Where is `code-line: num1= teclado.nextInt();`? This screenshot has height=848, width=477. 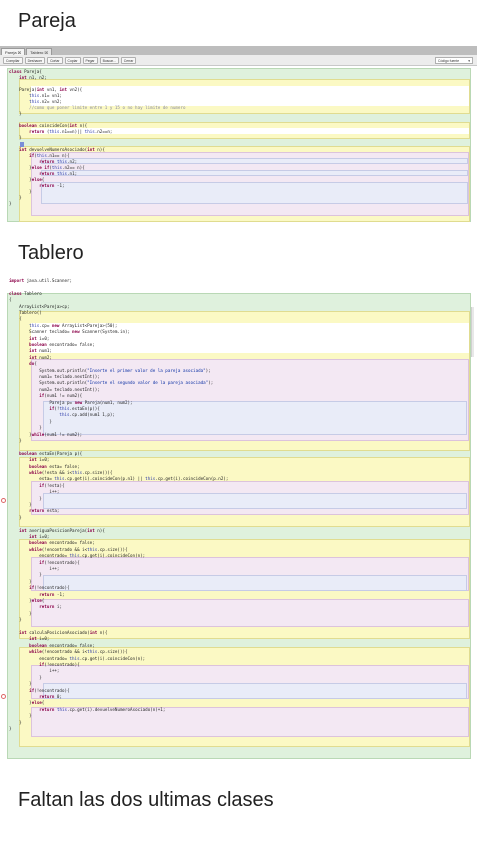 code-line: num1= teclado.nextInt(); is located at coordinates (243, 377).